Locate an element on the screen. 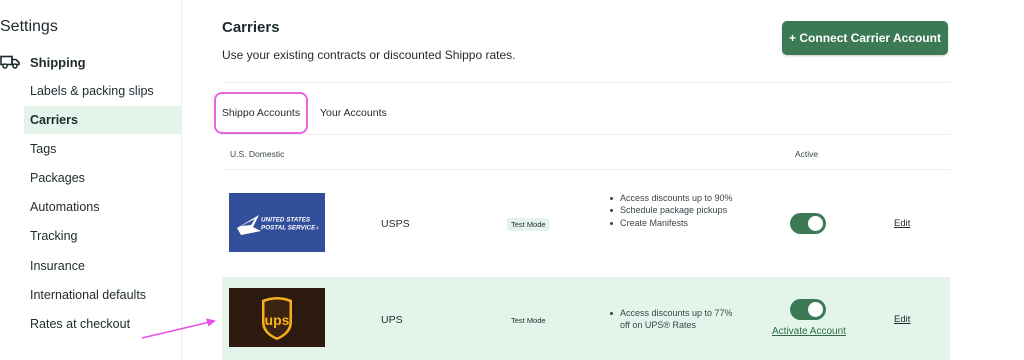  sidebar-section-label: Shipping is located at coordinates (58, 62).